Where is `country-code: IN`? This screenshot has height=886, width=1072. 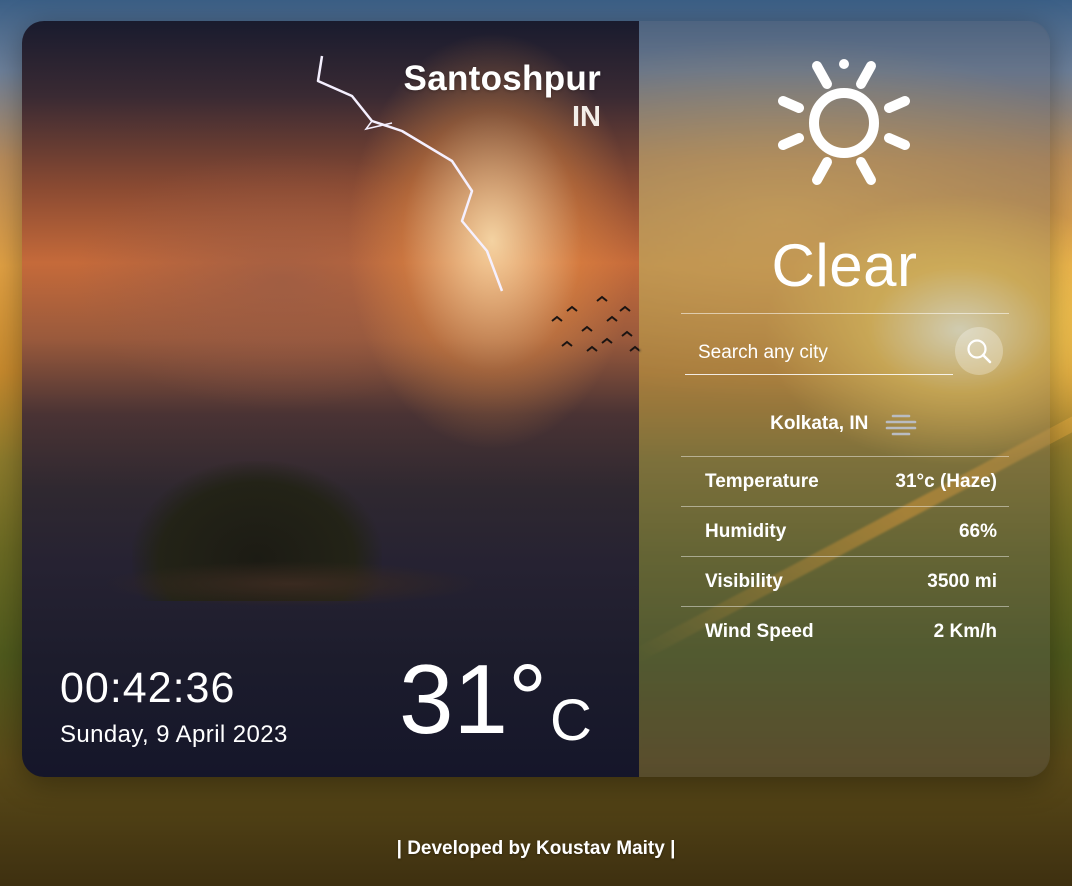
country-code: IN is located at coordinates (586, 117).